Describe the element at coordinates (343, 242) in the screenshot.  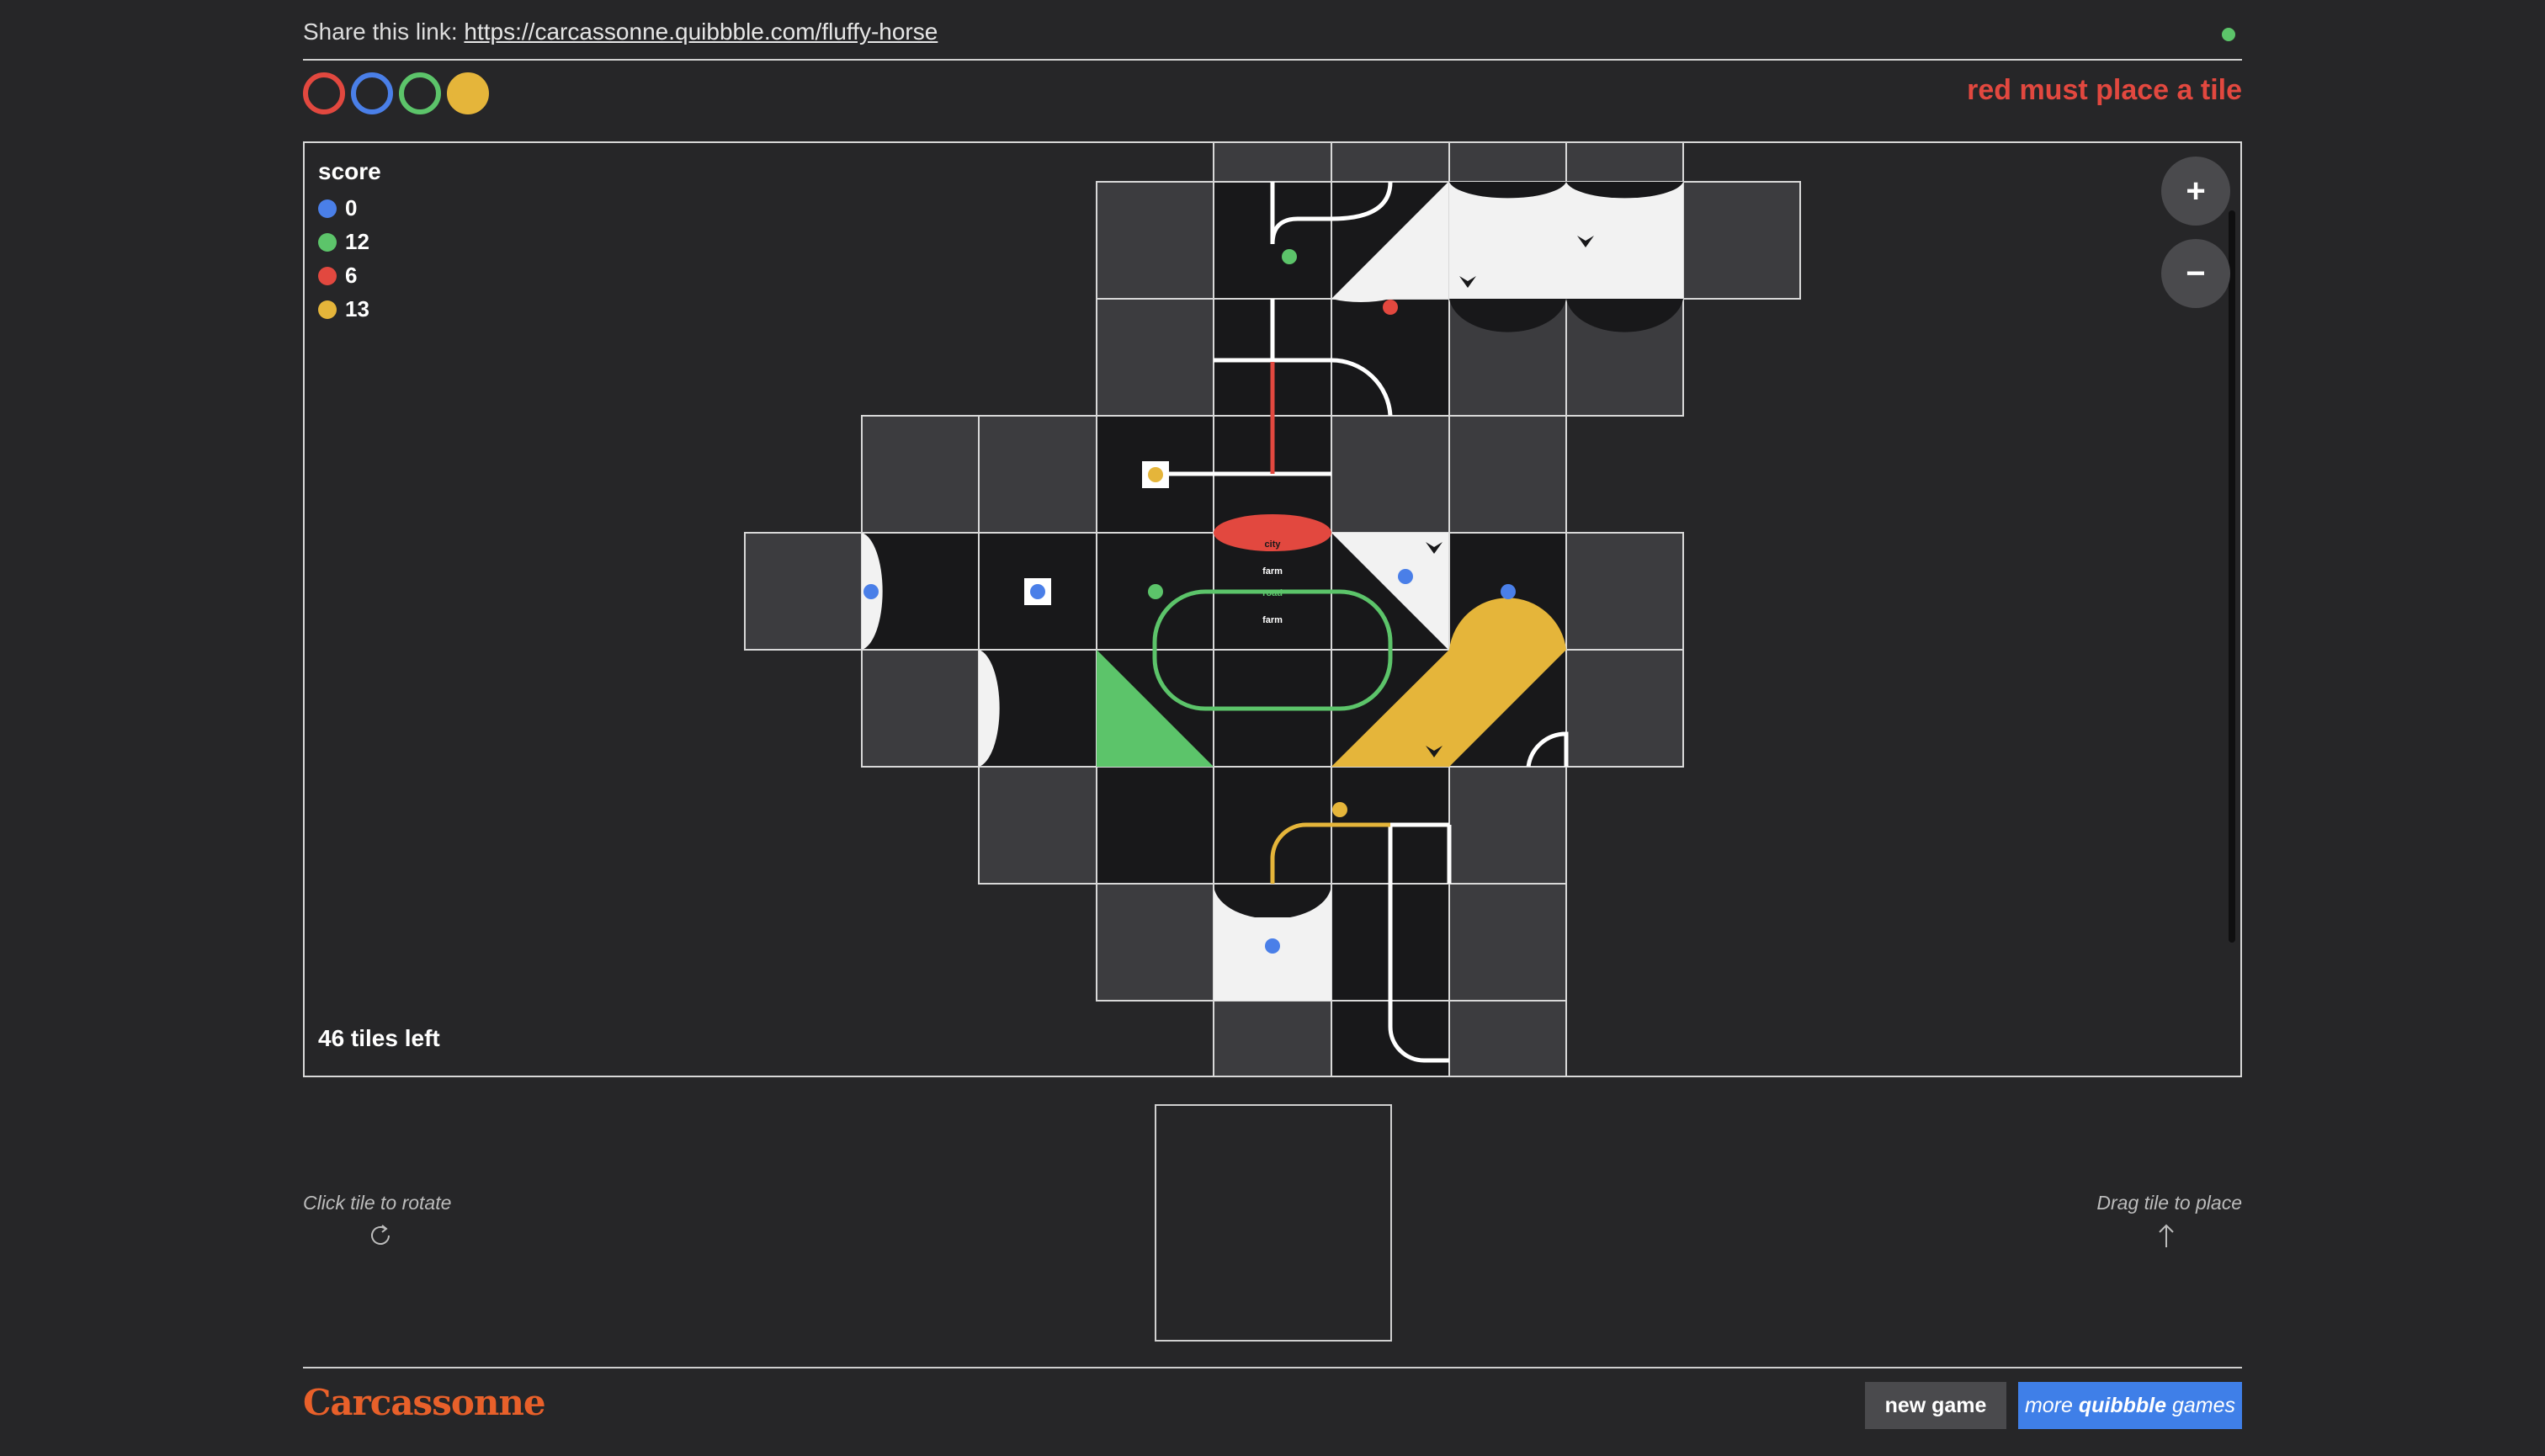
I see `score-row-green: 12` at that location.